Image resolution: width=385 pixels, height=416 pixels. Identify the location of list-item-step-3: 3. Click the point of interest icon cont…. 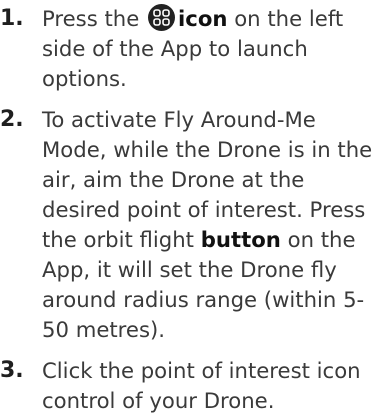
(192, 386).